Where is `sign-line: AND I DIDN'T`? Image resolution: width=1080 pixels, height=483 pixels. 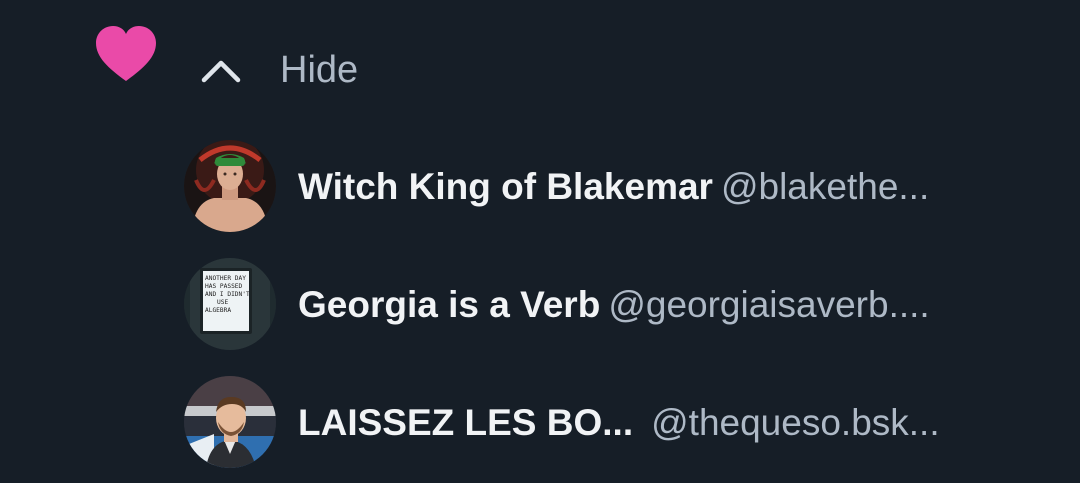
sign-line: AND I DIDN'T is located at coordinates (227, 294).